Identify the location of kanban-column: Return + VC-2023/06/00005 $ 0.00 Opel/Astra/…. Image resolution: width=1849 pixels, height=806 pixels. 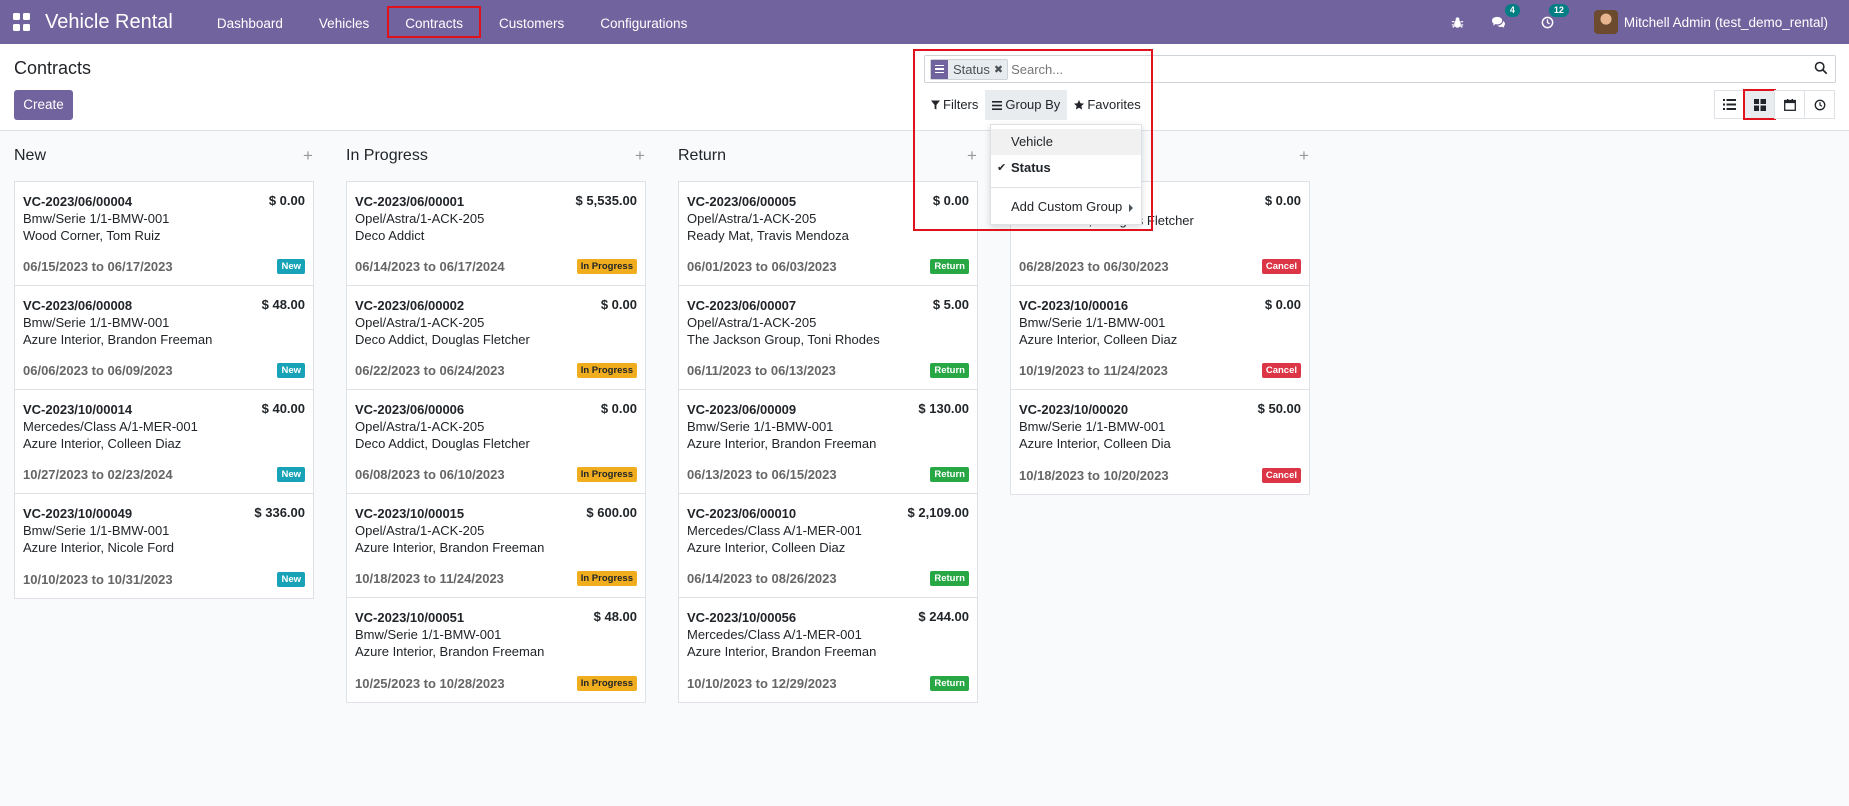
(828, 417).